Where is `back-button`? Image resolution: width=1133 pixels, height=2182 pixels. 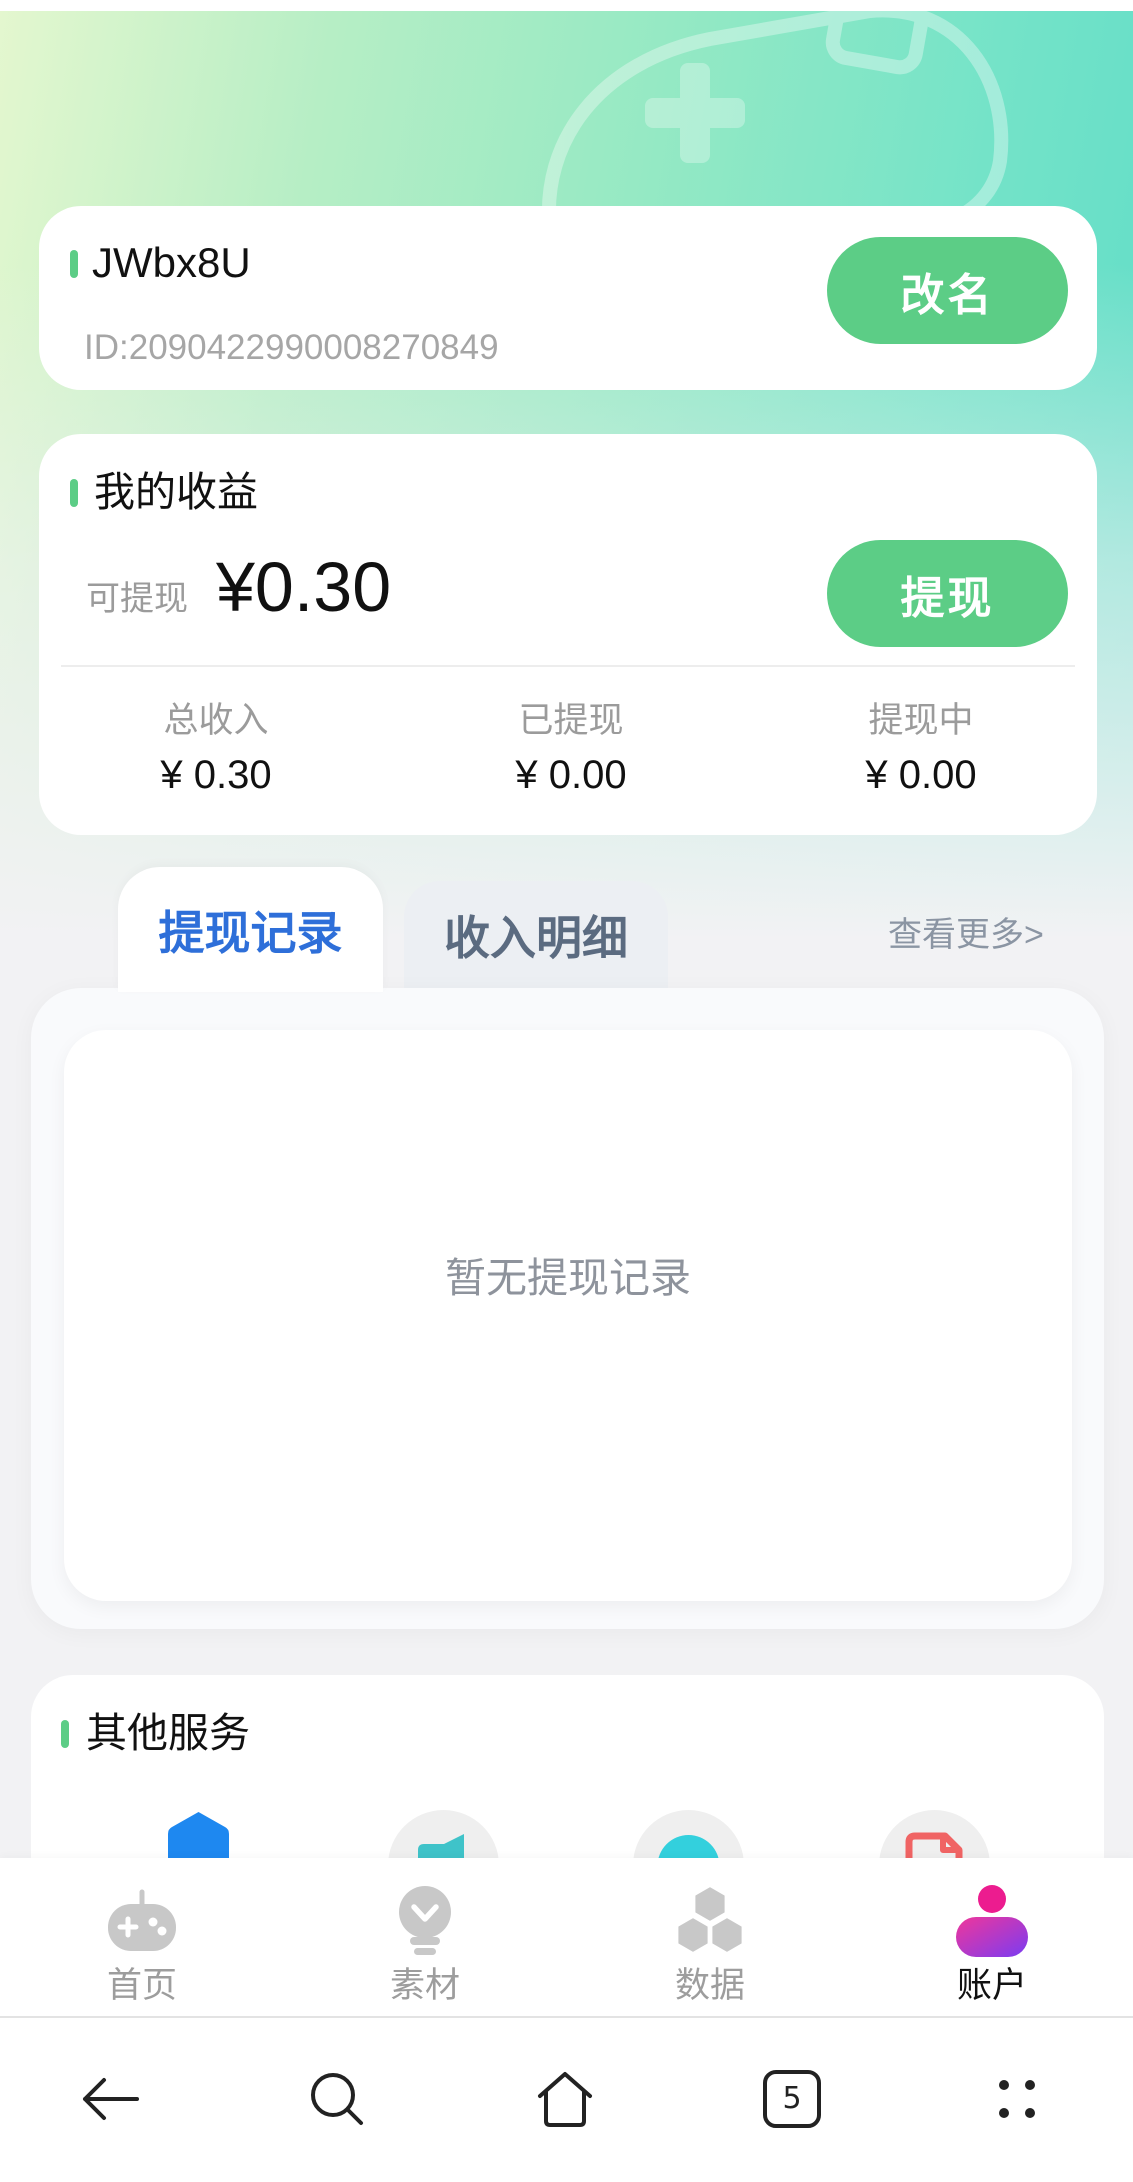 back-button is located at coordinates (111, 2099).